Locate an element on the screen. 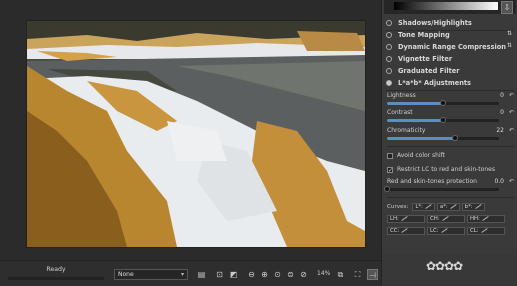  curve-label: b*: is located at coordinates (468, 206).